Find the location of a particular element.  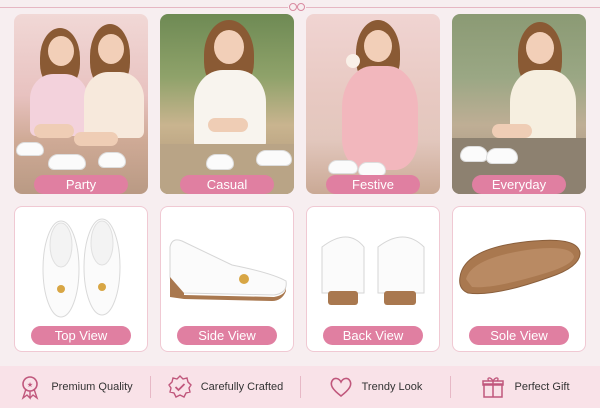

view-card-top: Top View is located at coordinates (81, 279).